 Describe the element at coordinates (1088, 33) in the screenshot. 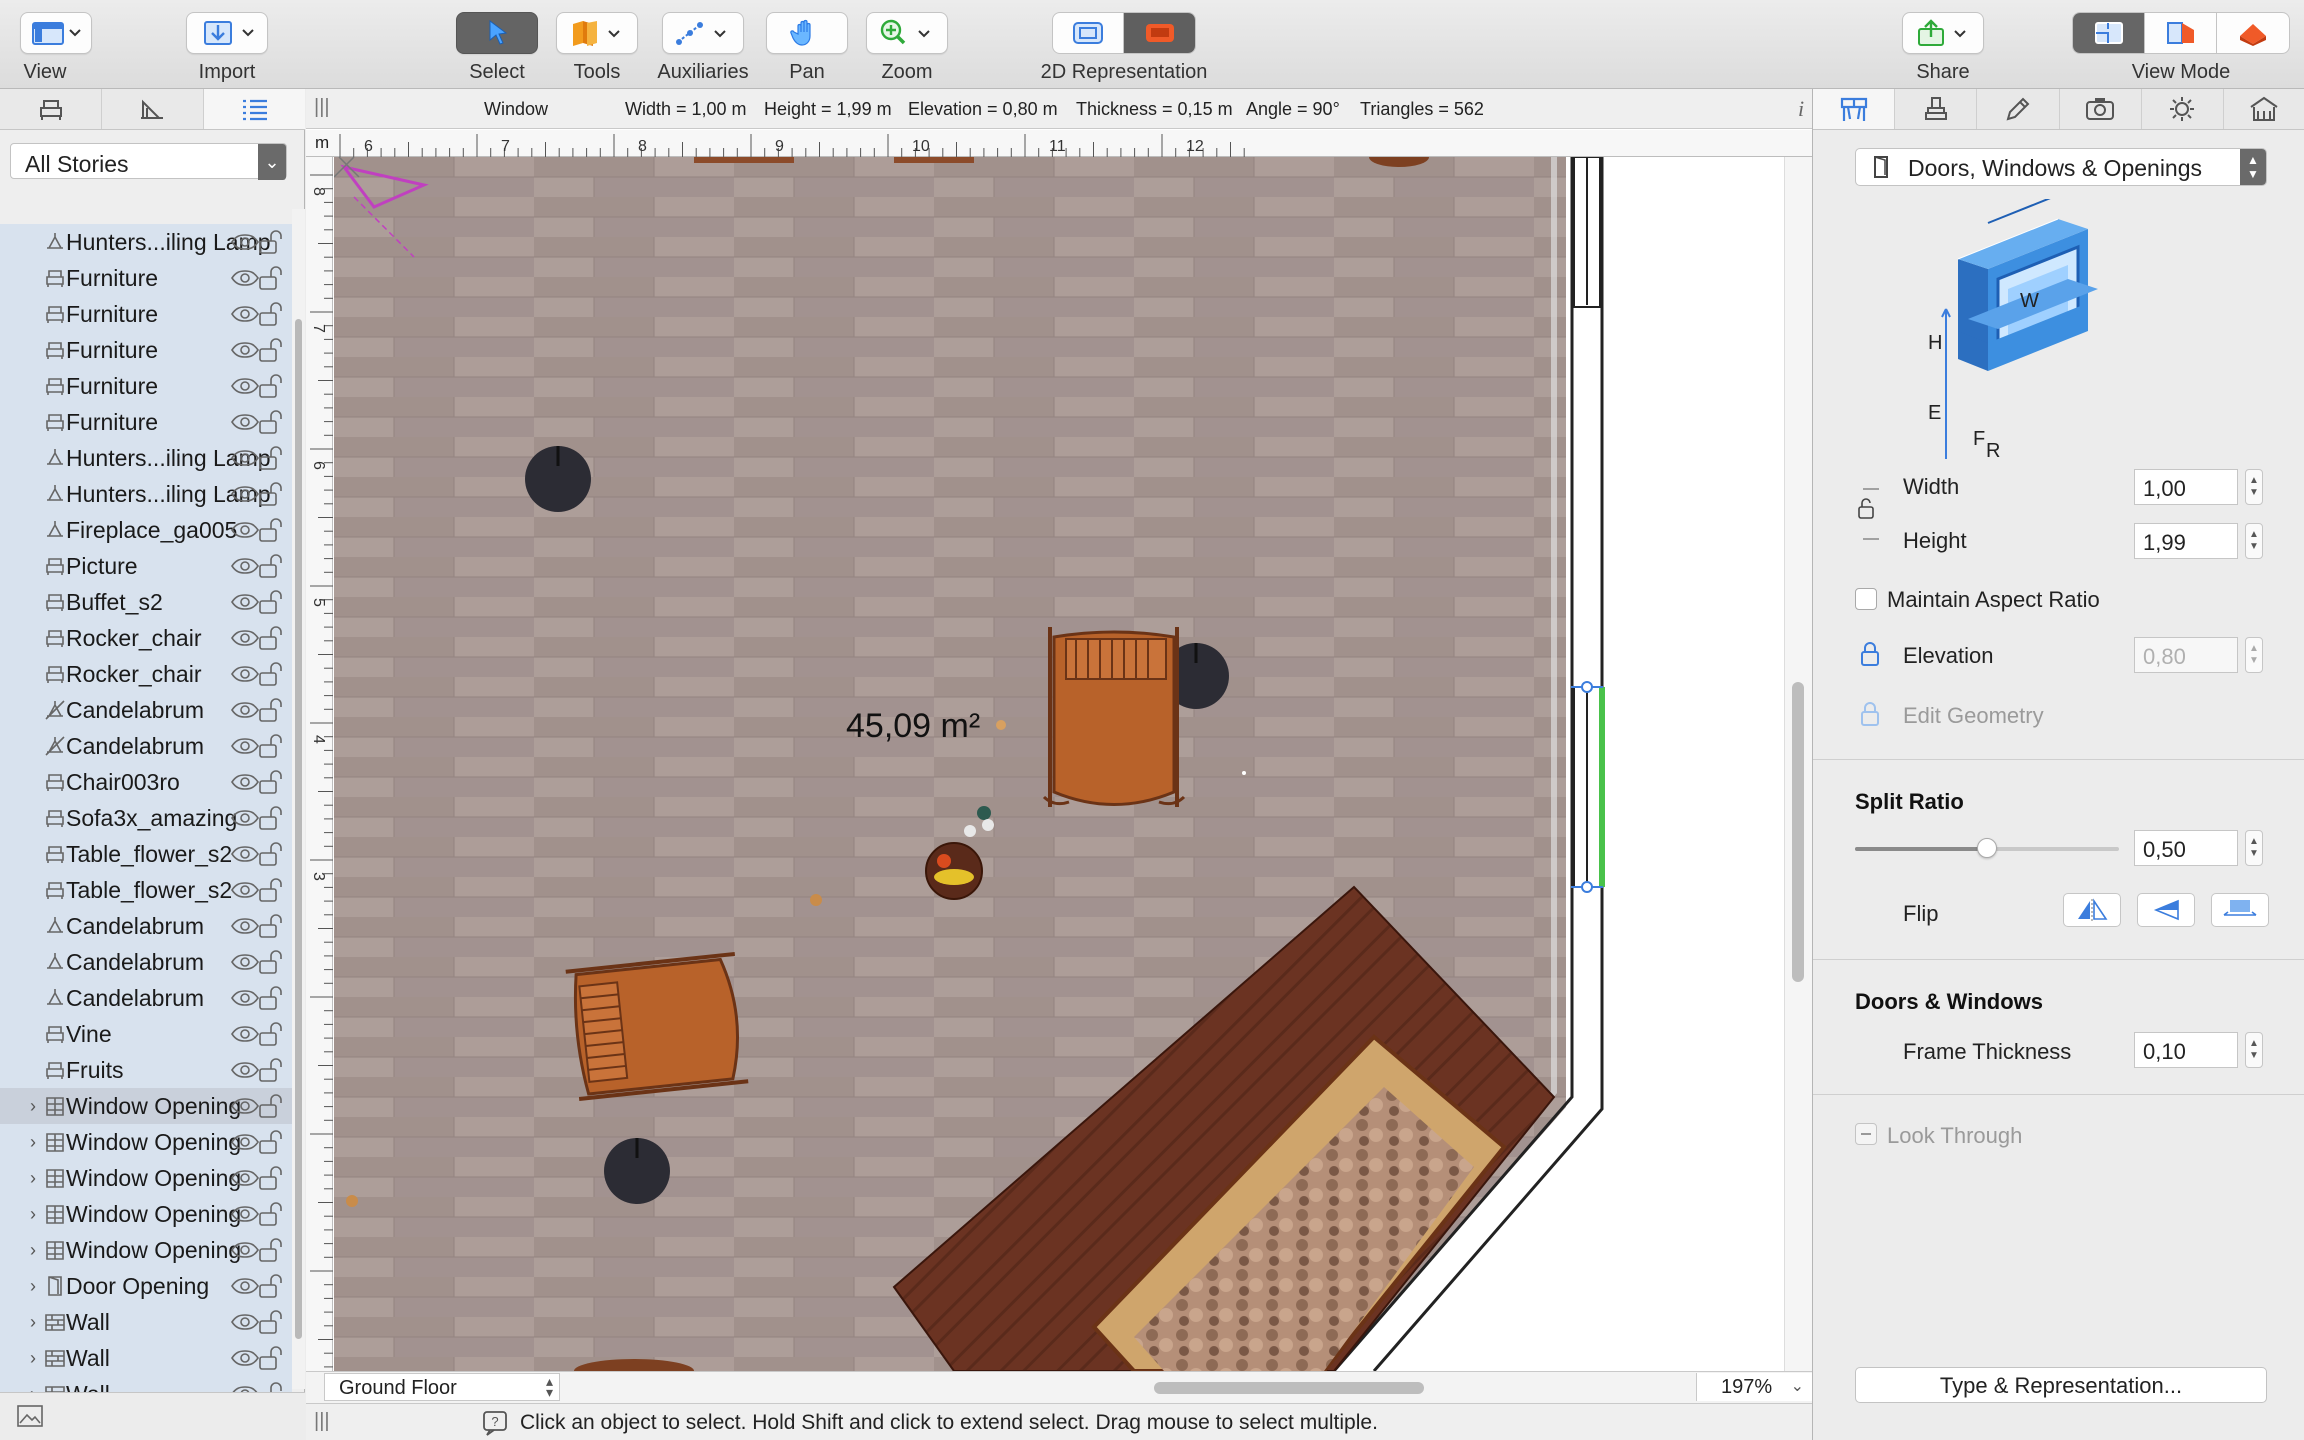

I see `representation-option-2d` at that location.